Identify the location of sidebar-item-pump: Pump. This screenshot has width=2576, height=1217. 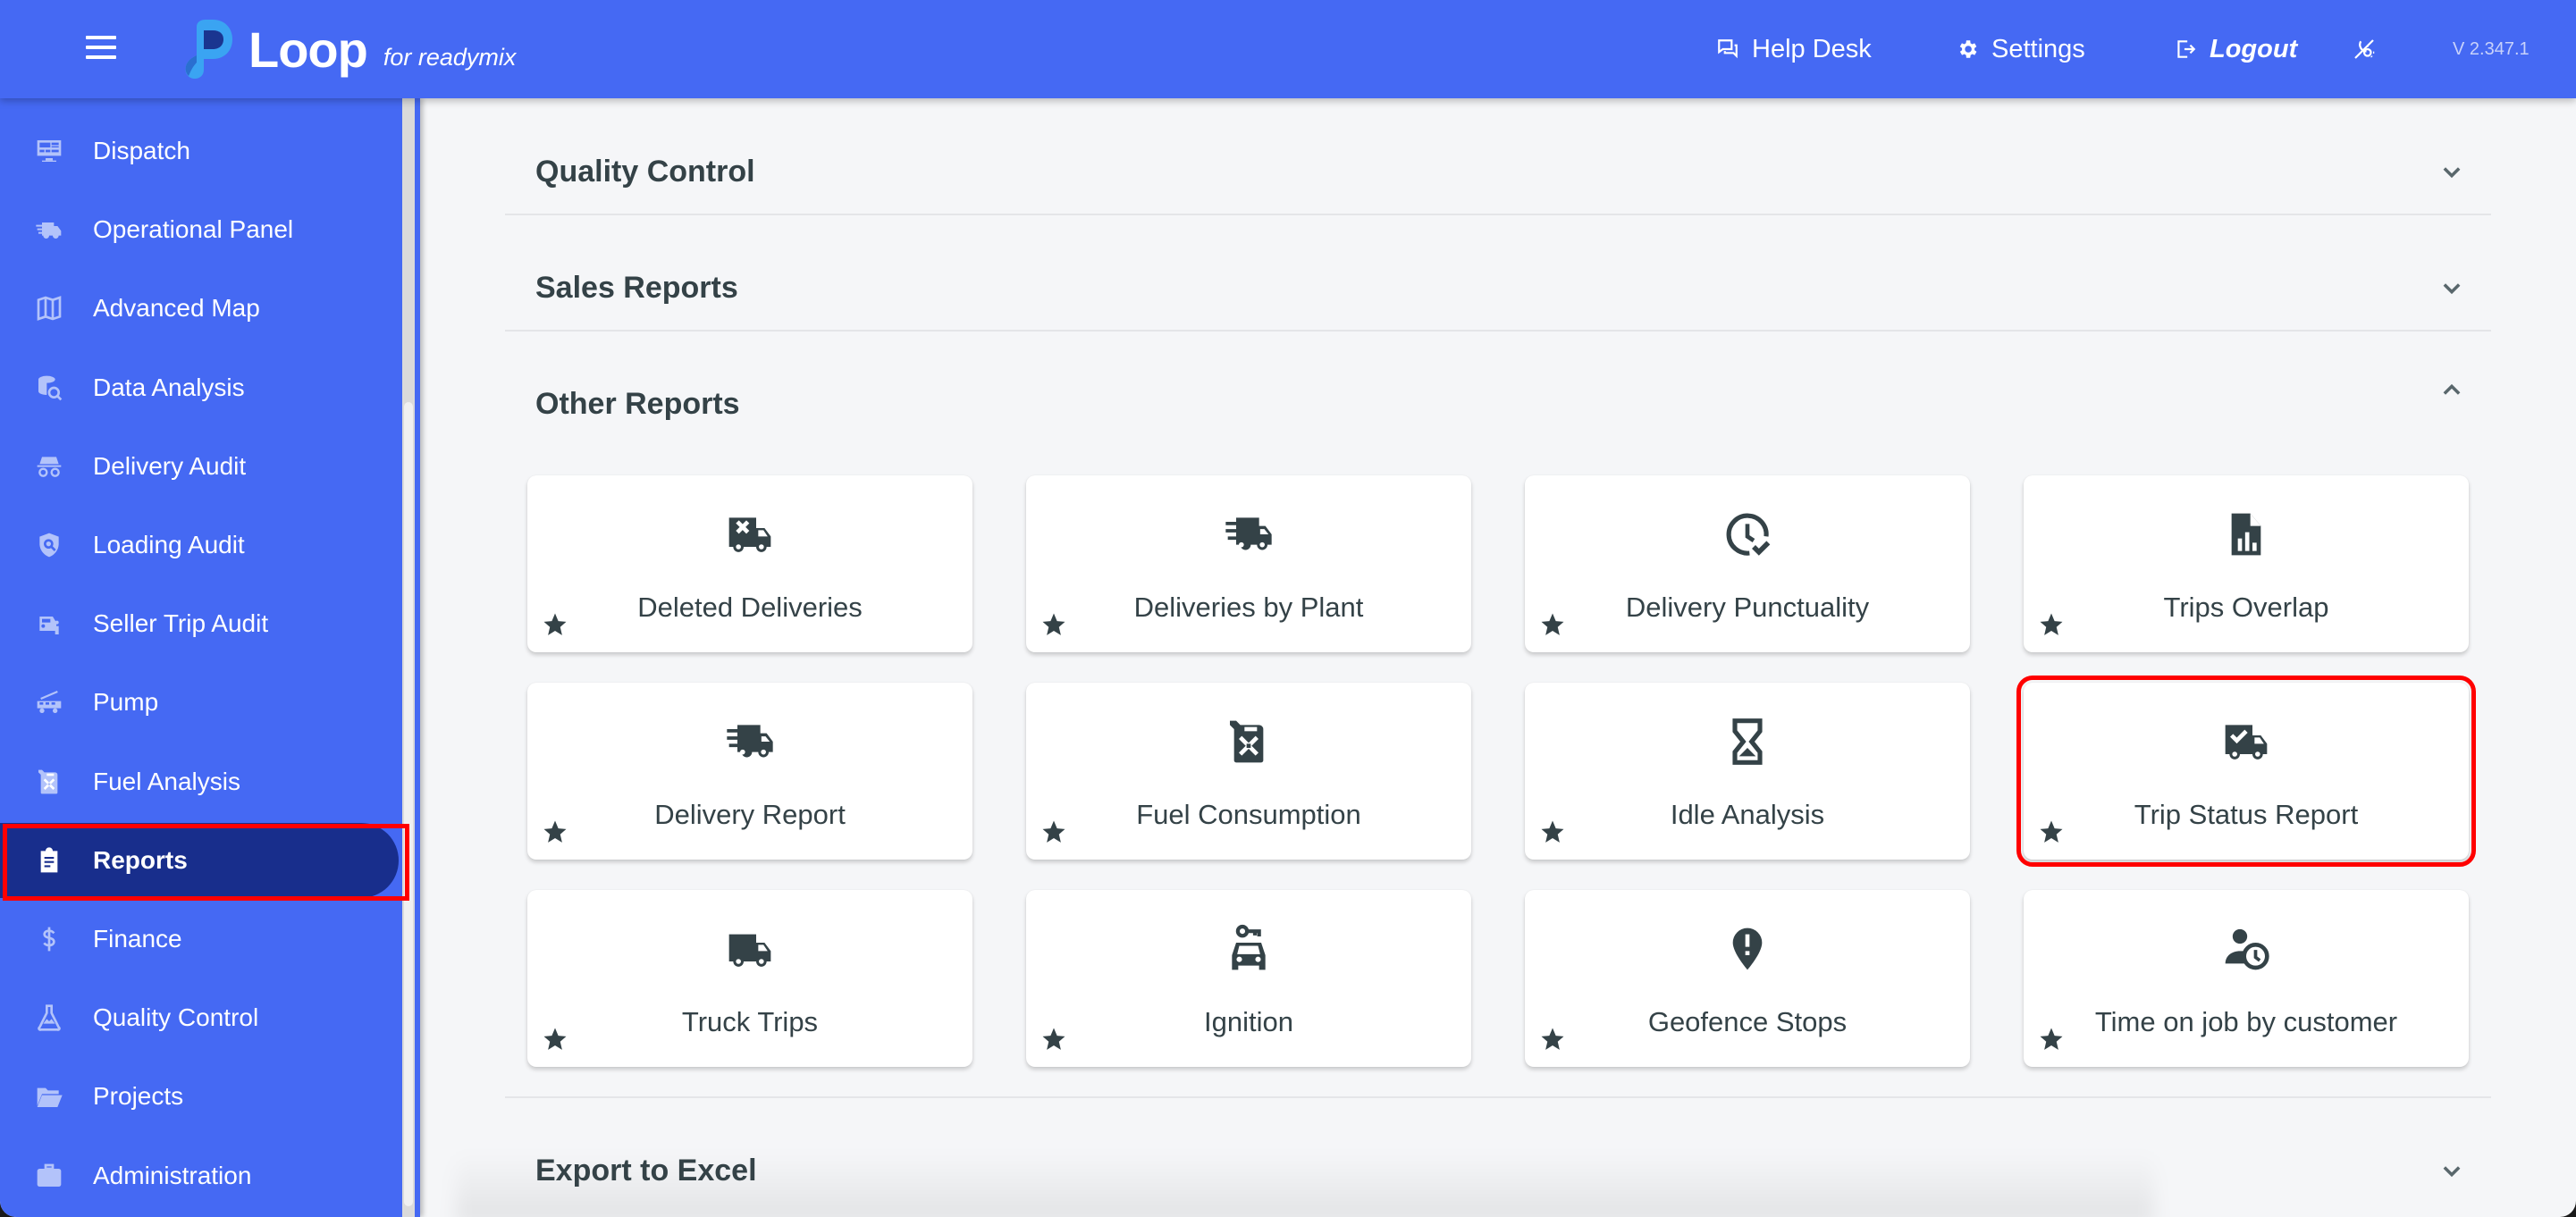
(200, 702).